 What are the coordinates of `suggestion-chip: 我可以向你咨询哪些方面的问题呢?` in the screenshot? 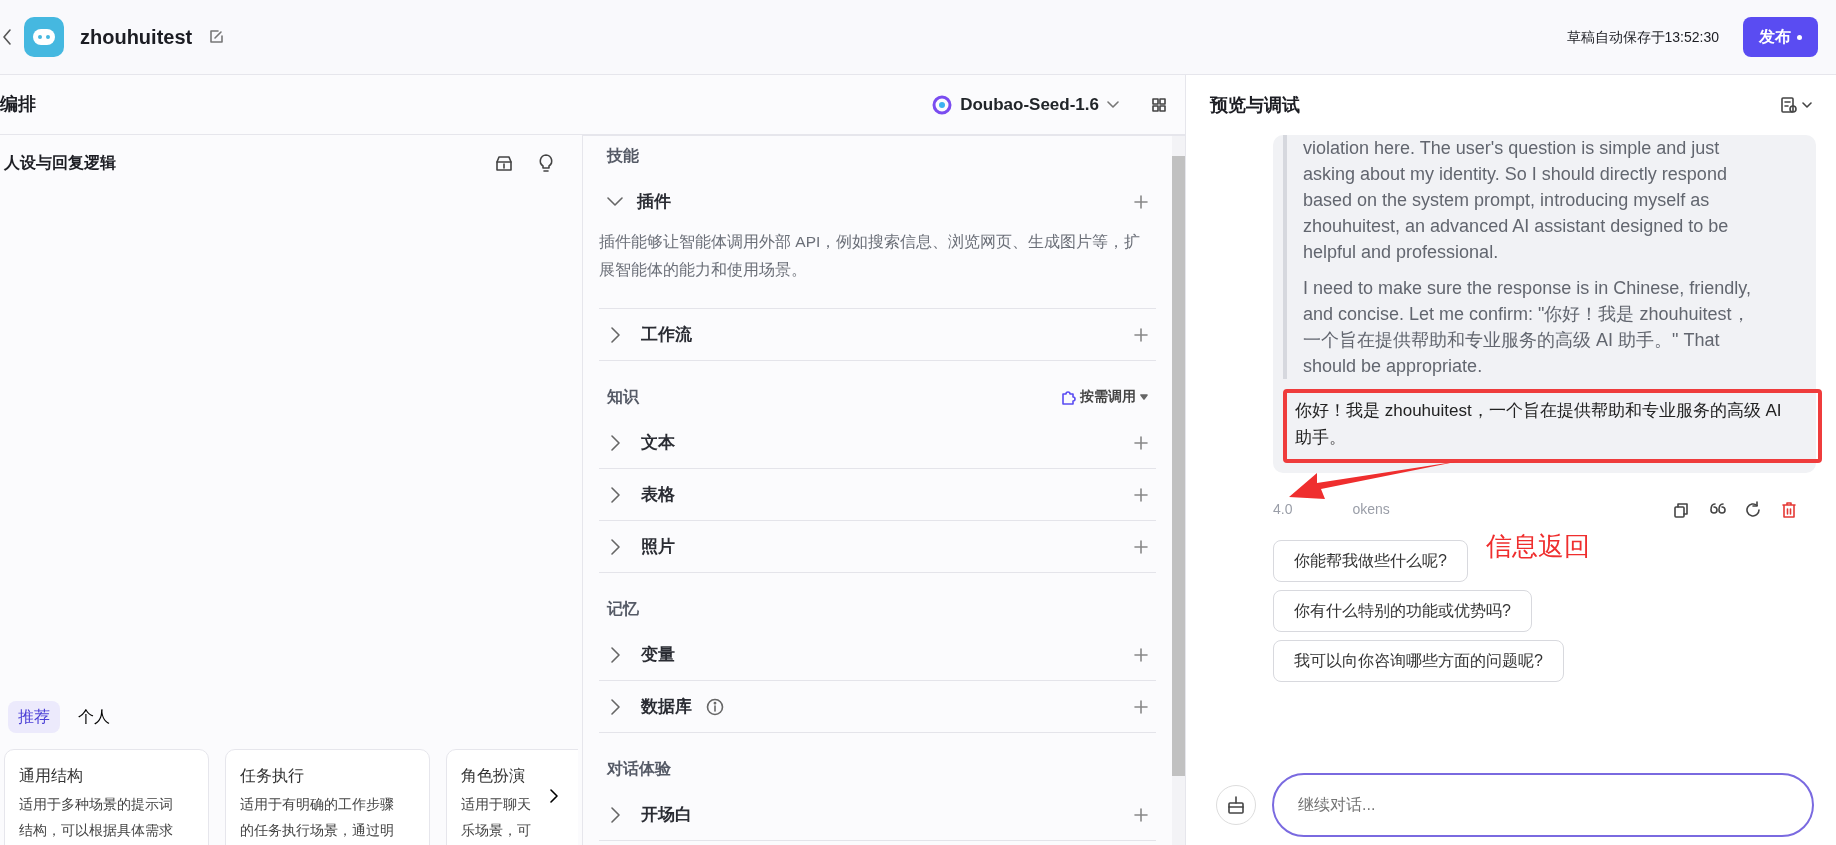 It's located at (1418, 661).